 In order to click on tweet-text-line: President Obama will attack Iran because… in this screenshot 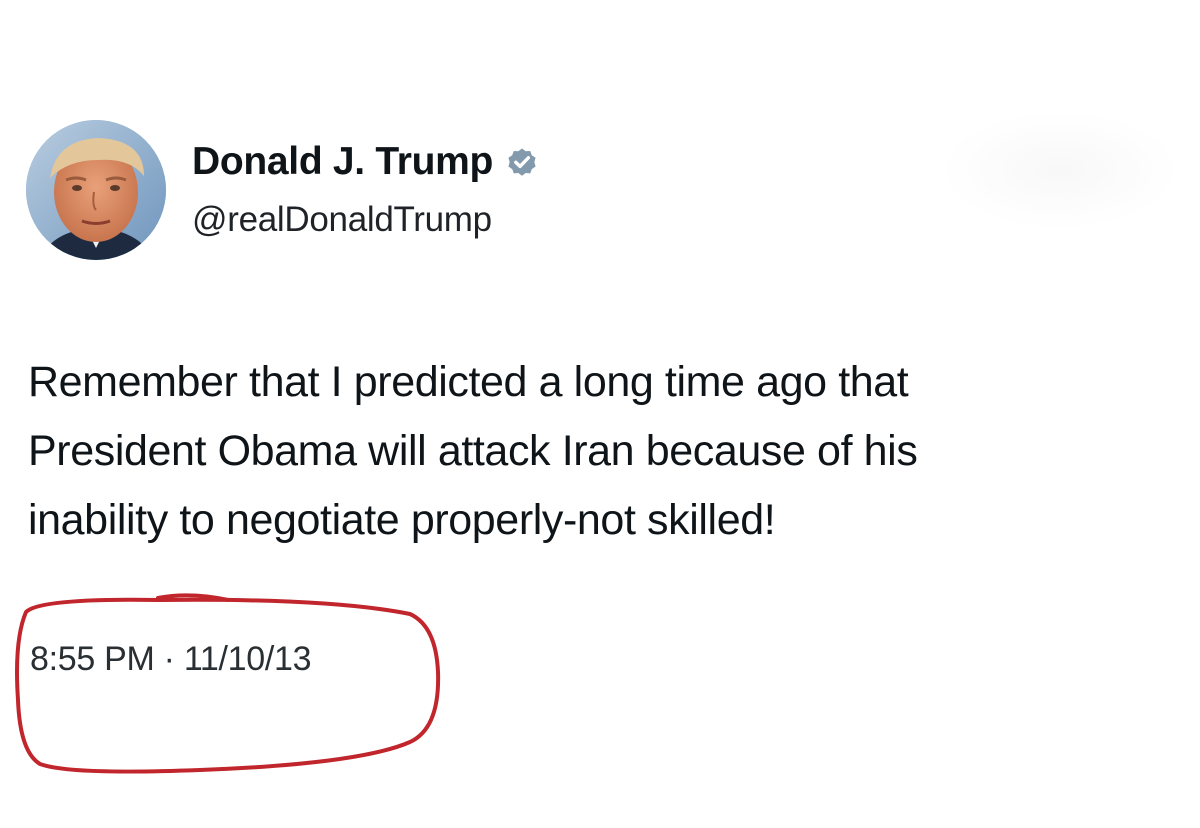, I will do `click(473, 451)`.